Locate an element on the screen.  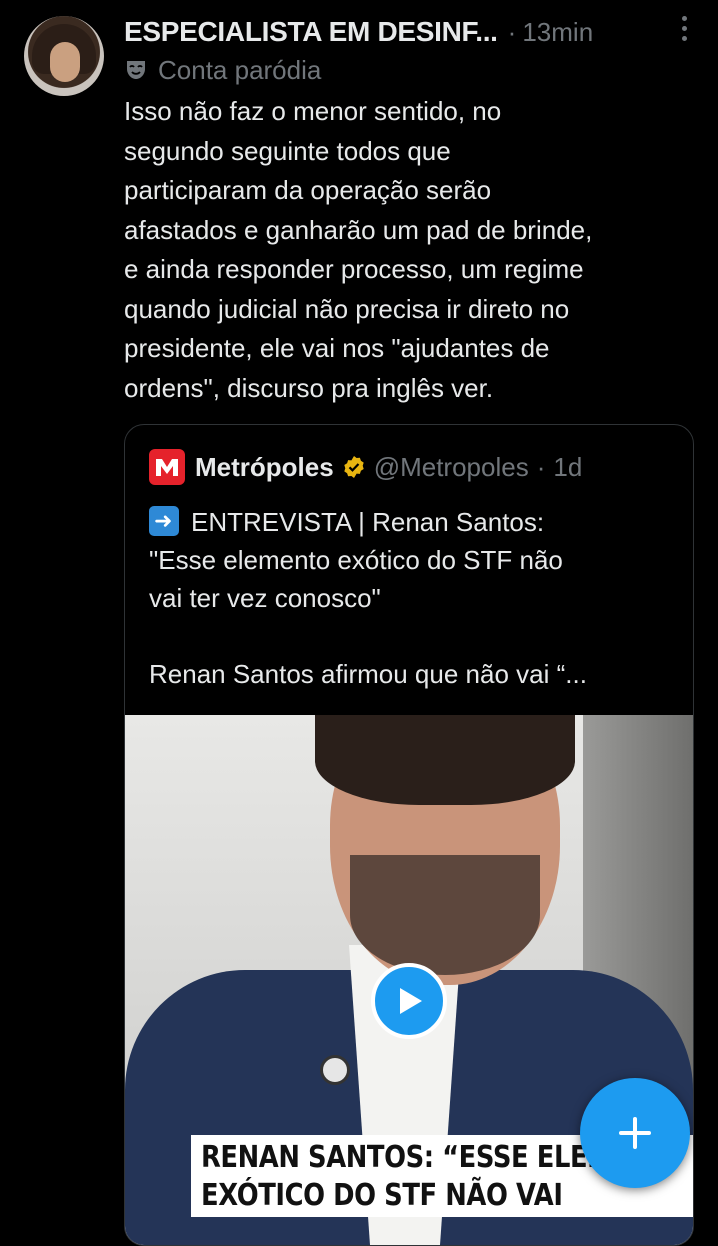
theater-mask-icon is located at coordinates (136, 70).